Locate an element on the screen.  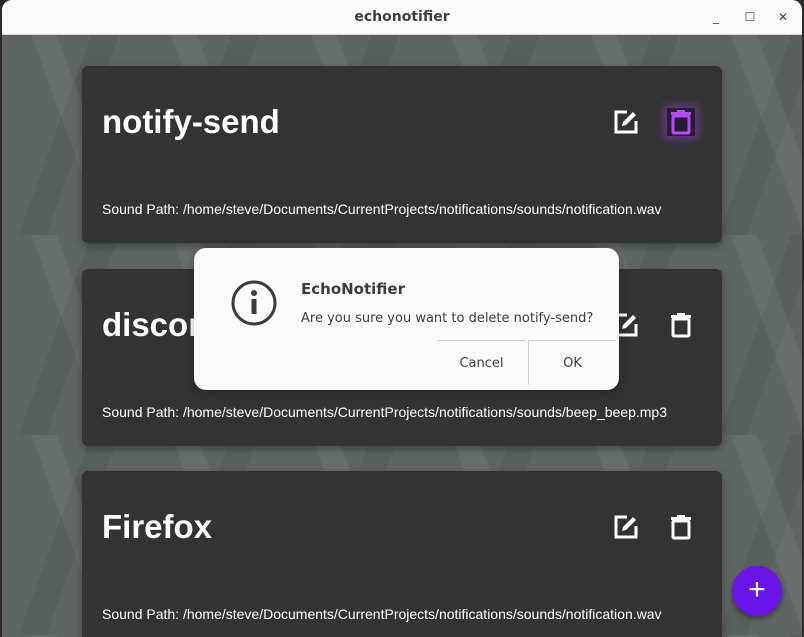
dialog-title: EchoNotifier is located at coordinates (353, 289).